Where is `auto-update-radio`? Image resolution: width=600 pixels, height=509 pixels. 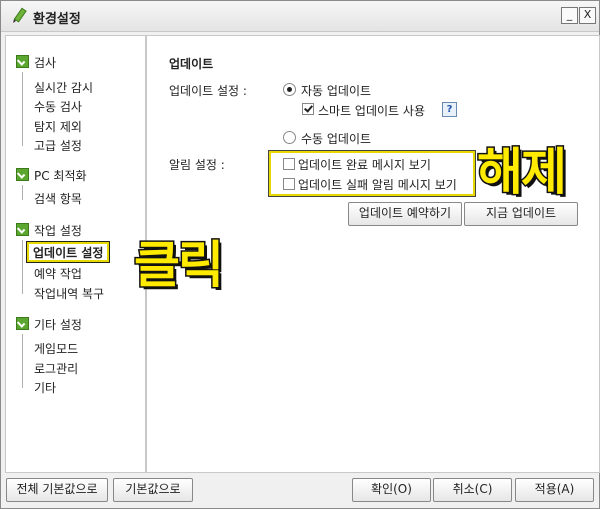 auto-update-radio is located at coordinates (289, 89).